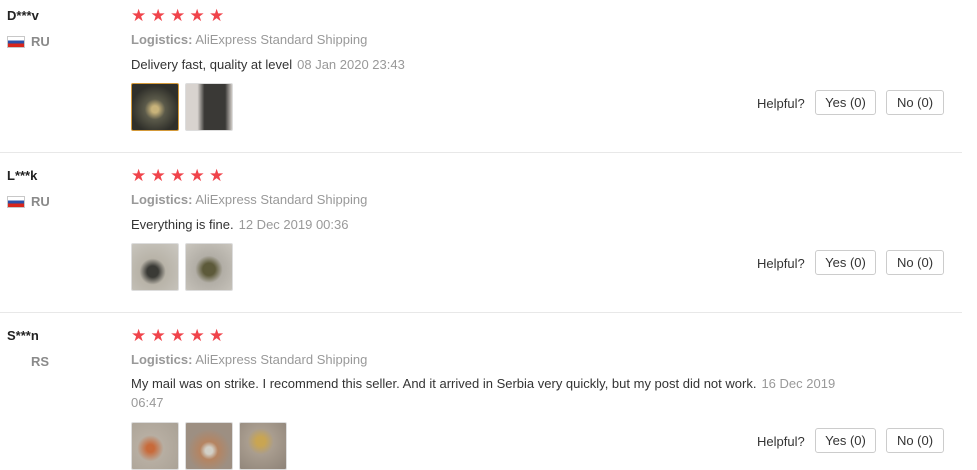 Image resolution: width=977 pixels, height=470 pixels. Describe the element at coordinates (22, 175) in the screenshot. I see `reviewer-name: L***k` at that location.